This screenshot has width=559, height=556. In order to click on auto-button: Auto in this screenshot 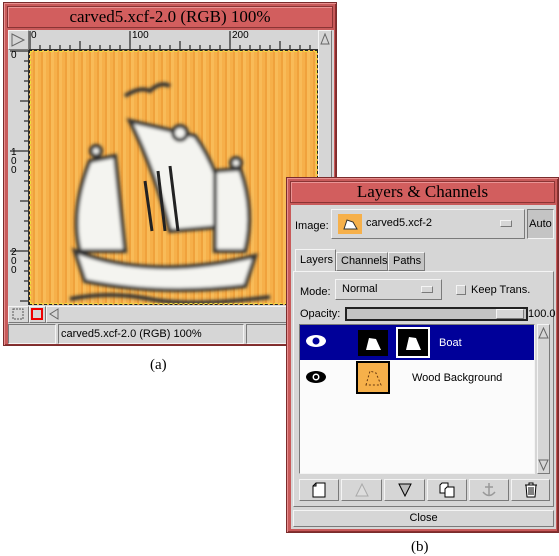, I will do `click(540, 224)`.